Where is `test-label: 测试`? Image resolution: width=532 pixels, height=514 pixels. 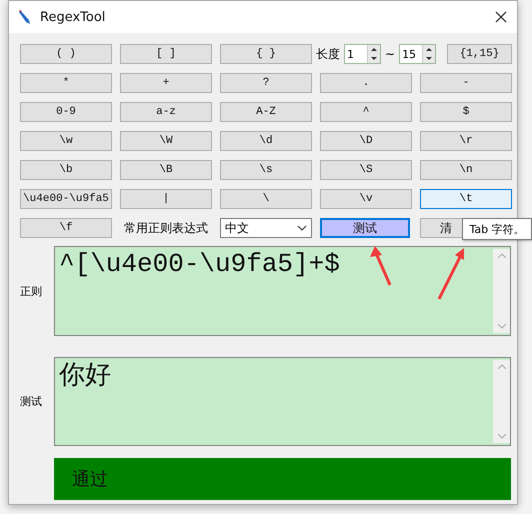
test-label: 测试 is located at coordinates (31, 401).